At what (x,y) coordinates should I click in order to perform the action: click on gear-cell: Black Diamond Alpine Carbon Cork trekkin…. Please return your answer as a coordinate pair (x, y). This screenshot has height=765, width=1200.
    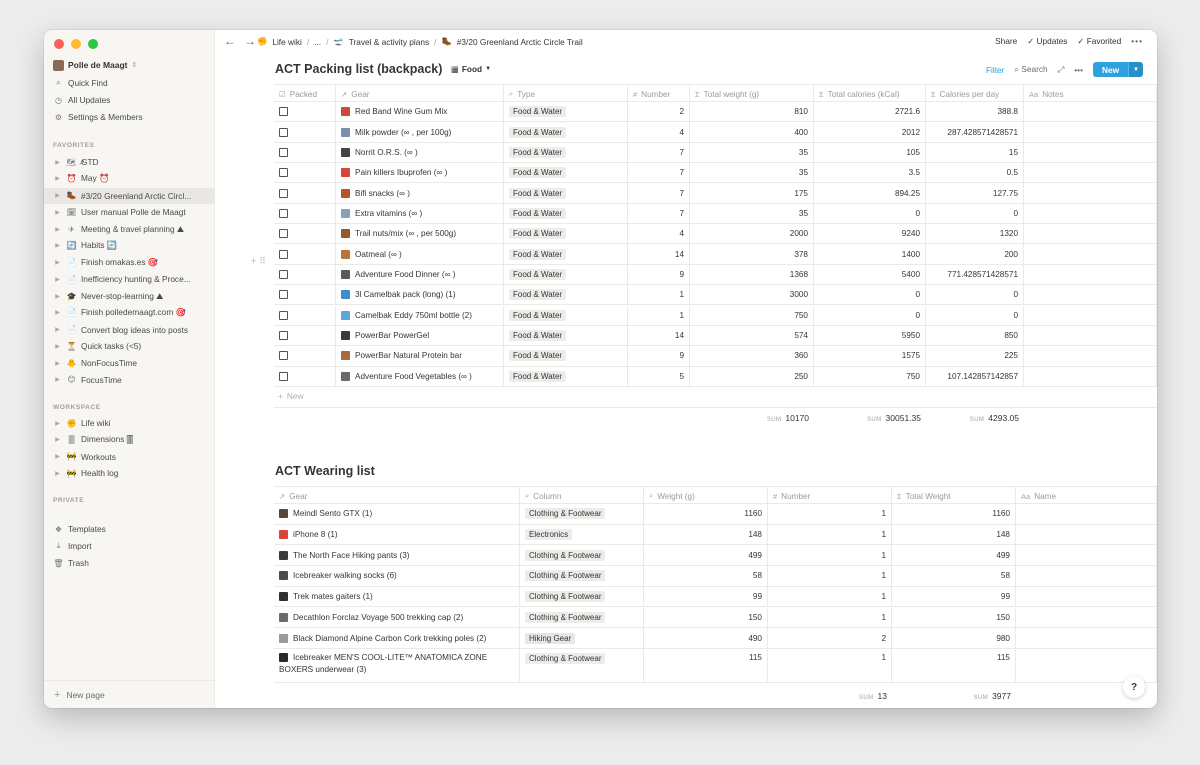
    Looking at the image, I should click on (397, 638).